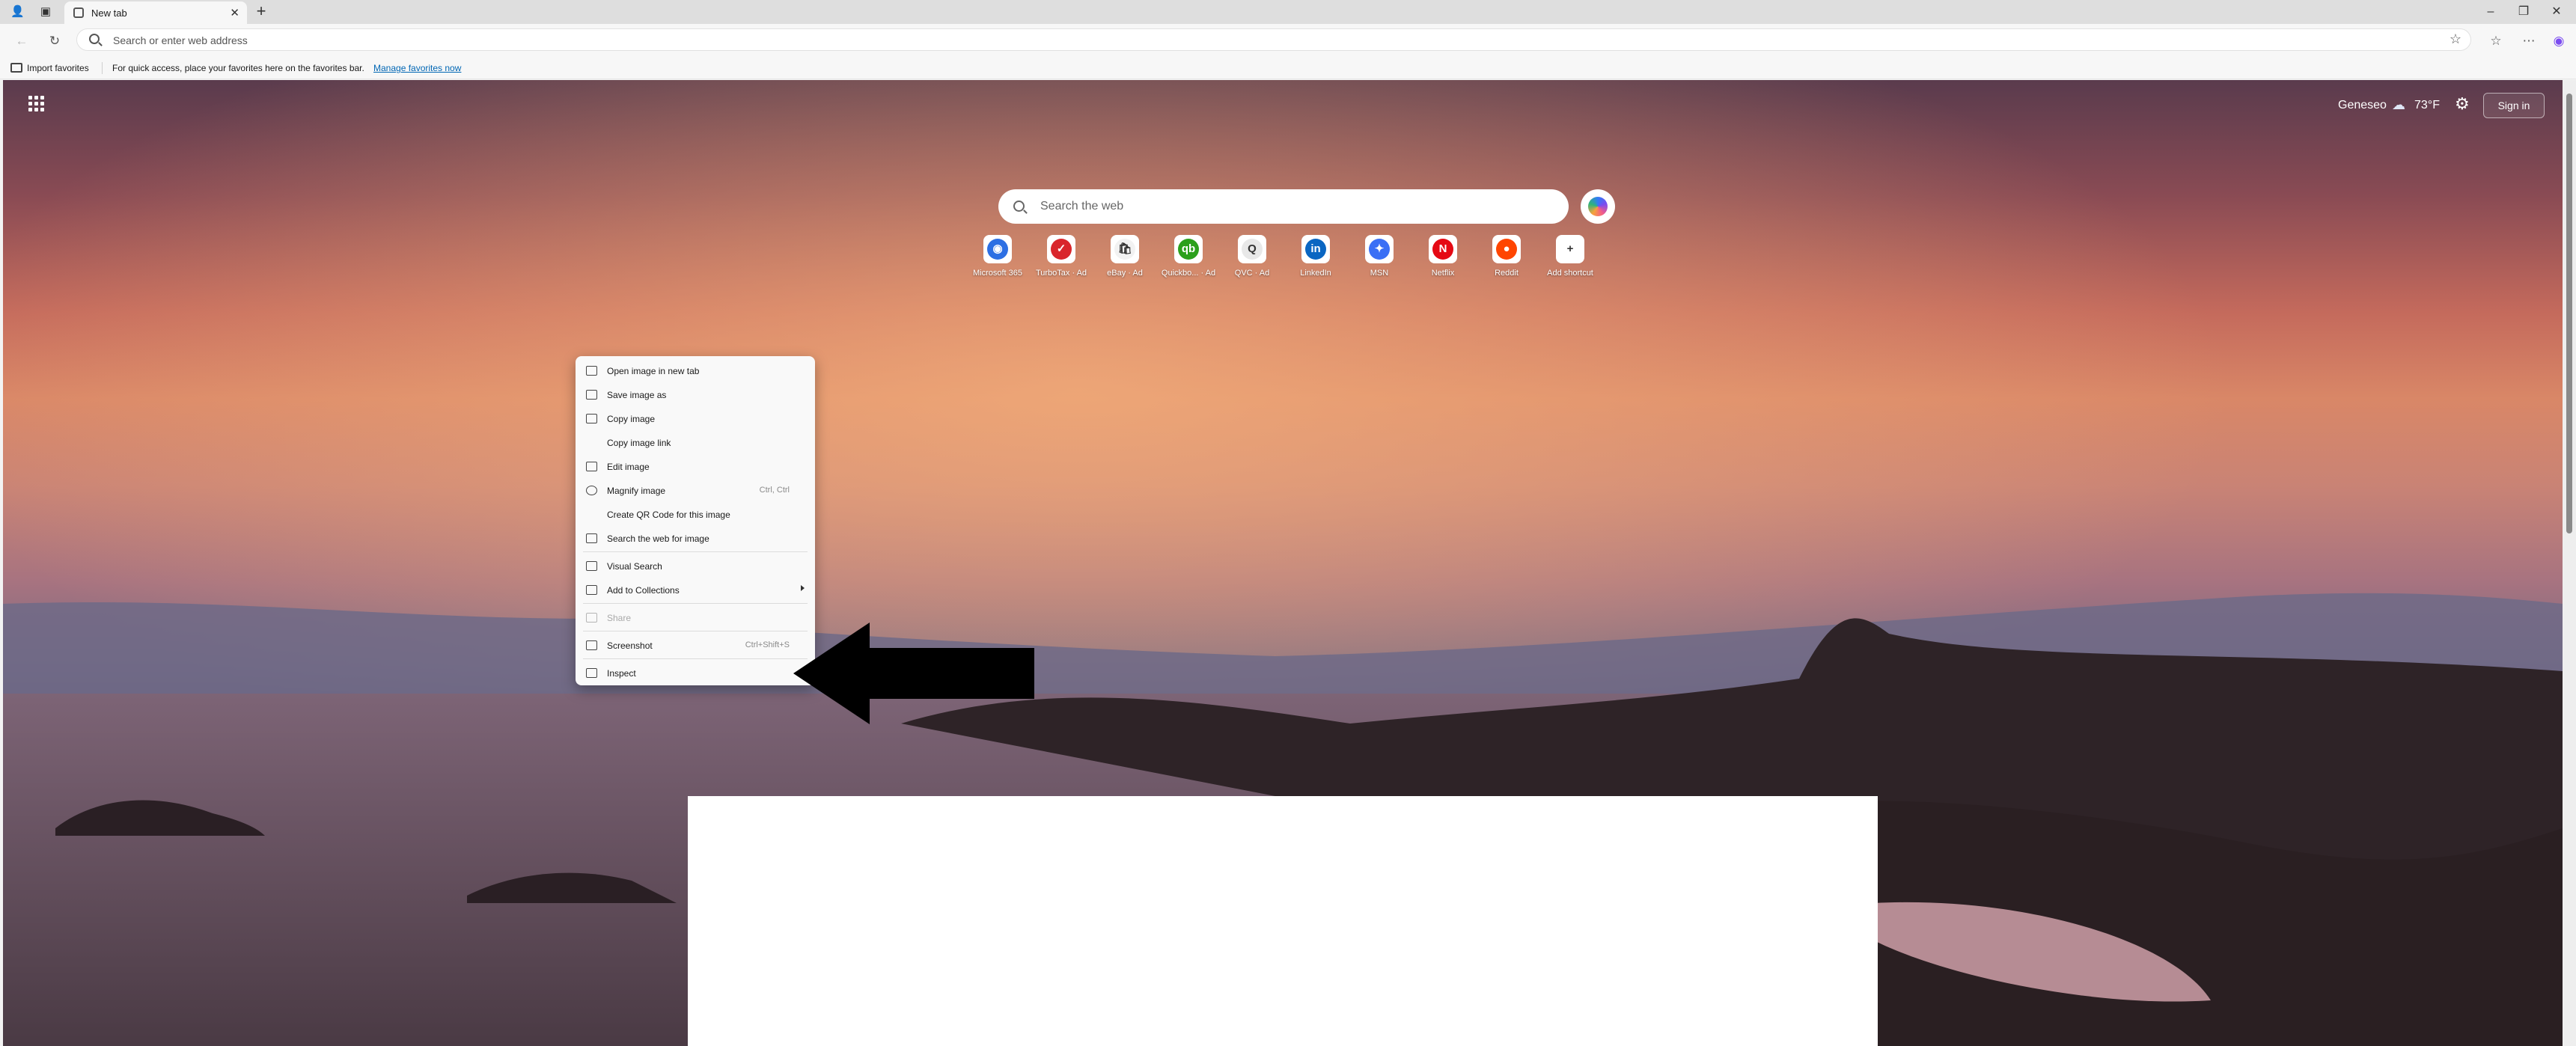 The height and width of the screenshot is (1046, 2576). Describe the element at coordinates (1570, 273) in the screenshot. I see `quick-link-label: Add shortcut` at that location.